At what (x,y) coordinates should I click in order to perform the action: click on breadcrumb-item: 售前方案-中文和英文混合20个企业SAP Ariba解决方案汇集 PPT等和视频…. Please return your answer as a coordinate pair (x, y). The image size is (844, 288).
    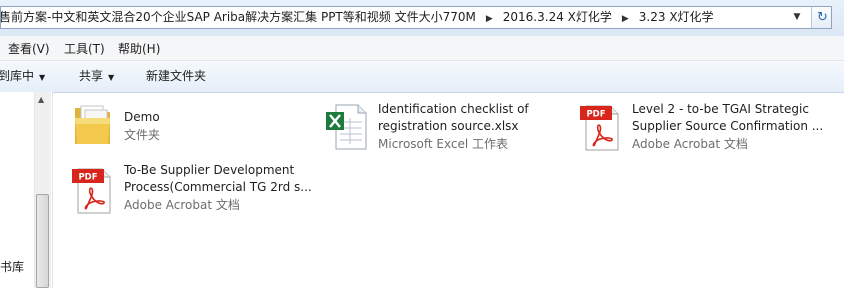
    Looking at the image, I should click on (239, 17).